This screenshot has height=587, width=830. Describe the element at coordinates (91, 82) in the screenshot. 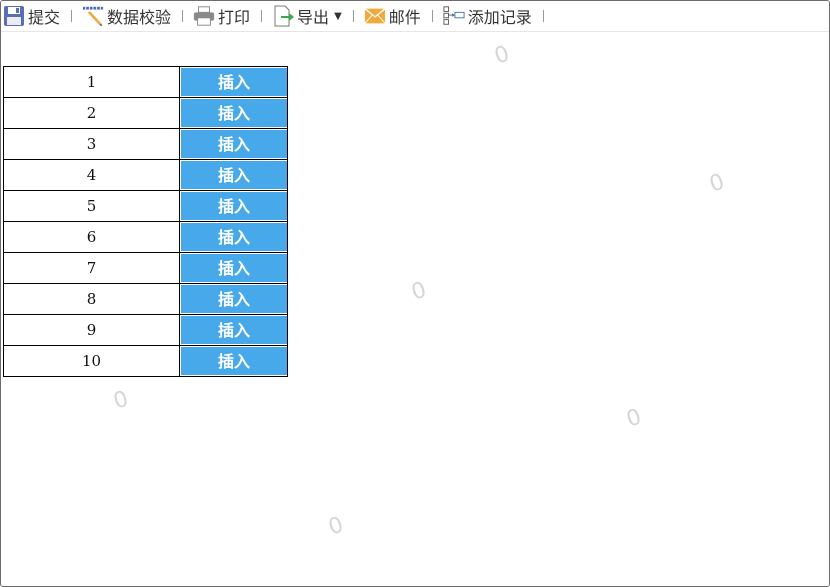

I see `row-number-cell: 1` at that location.